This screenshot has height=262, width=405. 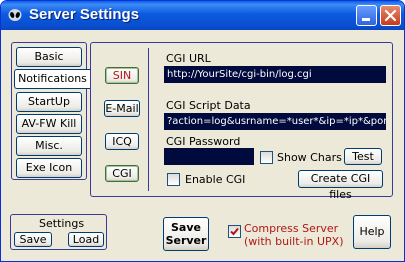 I want to click on save-server-line1: Save, so click(x=186, y=227).